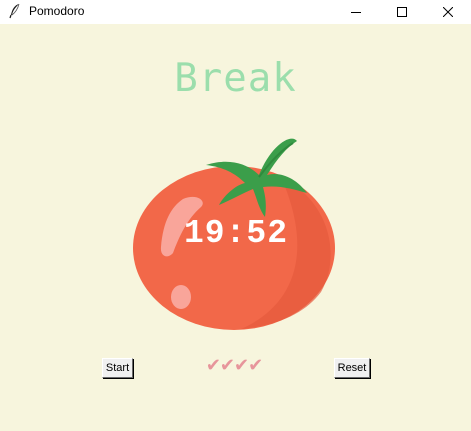 The width and height of the screenshot is (471, 431). What do you see at coordinates (14, 11) in the screenshot?
I see `feather-icon` at bounding box center [14, 11].